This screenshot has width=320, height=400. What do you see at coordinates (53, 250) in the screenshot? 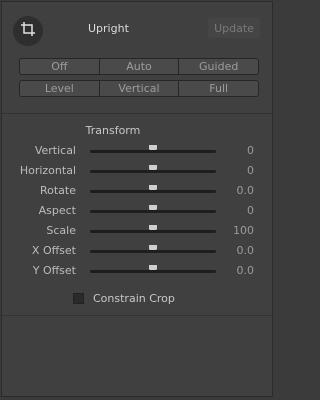
I see `slider-label: X Offset` at bounding box center [53, 250].